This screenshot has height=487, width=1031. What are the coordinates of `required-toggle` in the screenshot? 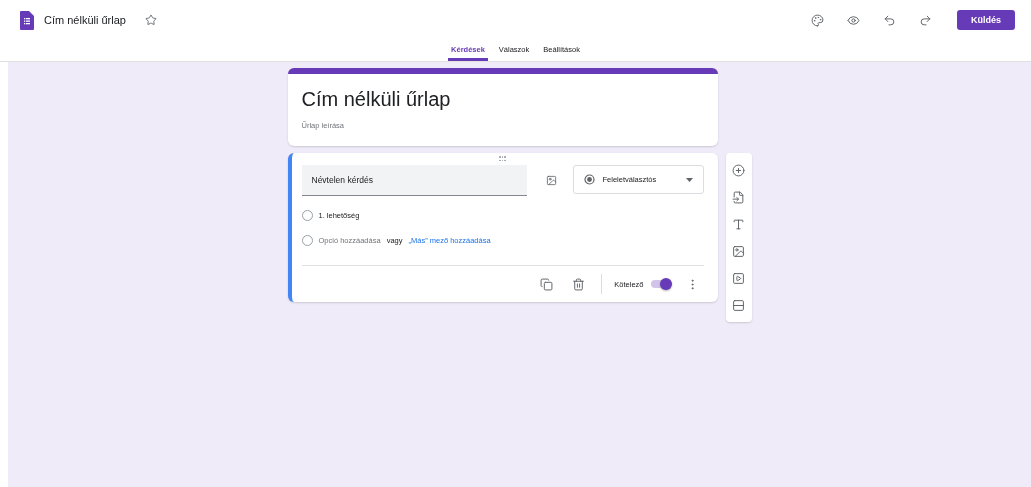 It's located at (660, 284).